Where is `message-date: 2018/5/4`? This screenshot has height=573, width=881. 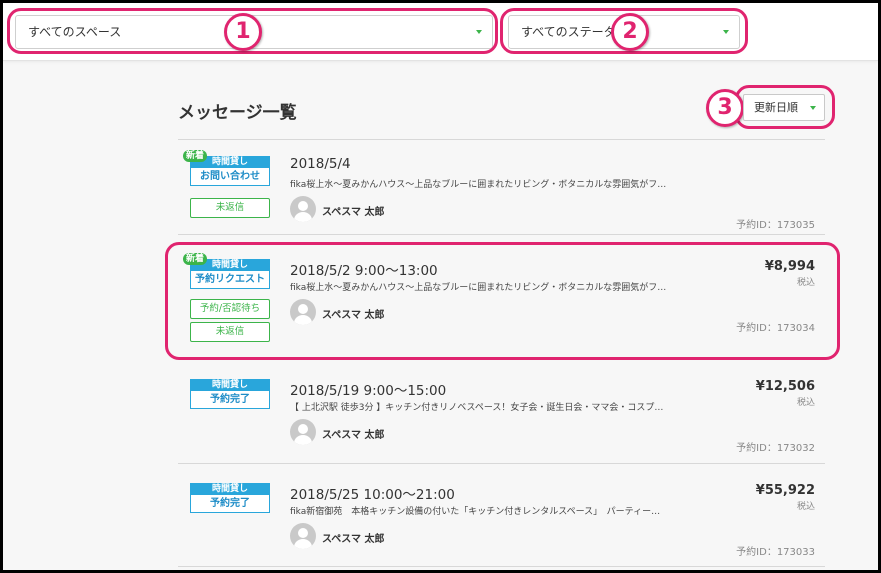 message-date: 2018/5/4 is located at coordinates (320, 164).